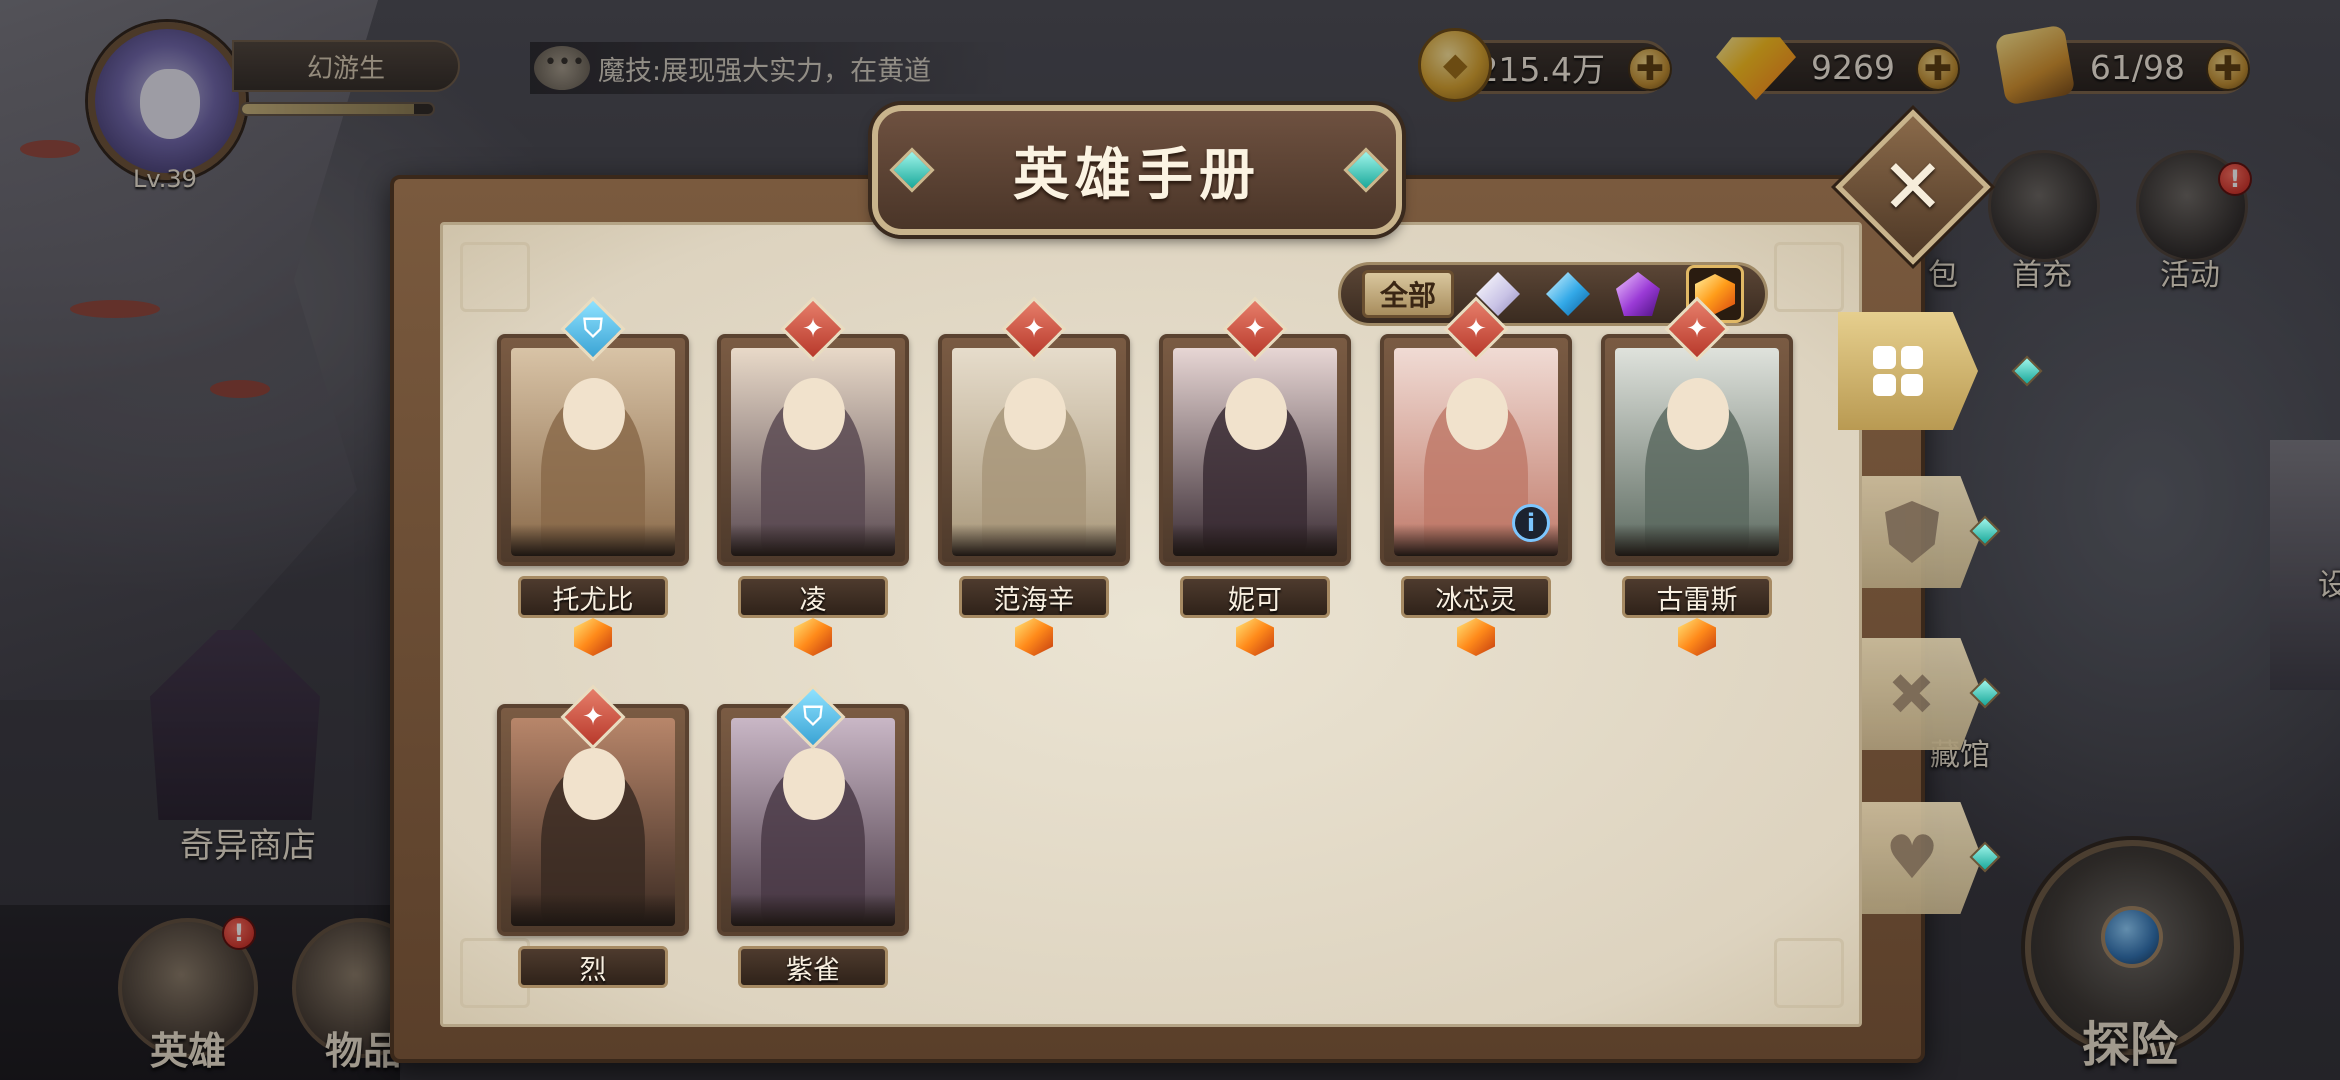 The width and height of the screenshot is (2340, 1080). What do you see at coordinates (1137, 175) in the screenshot?
I see `modal-title: 英雄手册` at bounding box center [1137, 175].